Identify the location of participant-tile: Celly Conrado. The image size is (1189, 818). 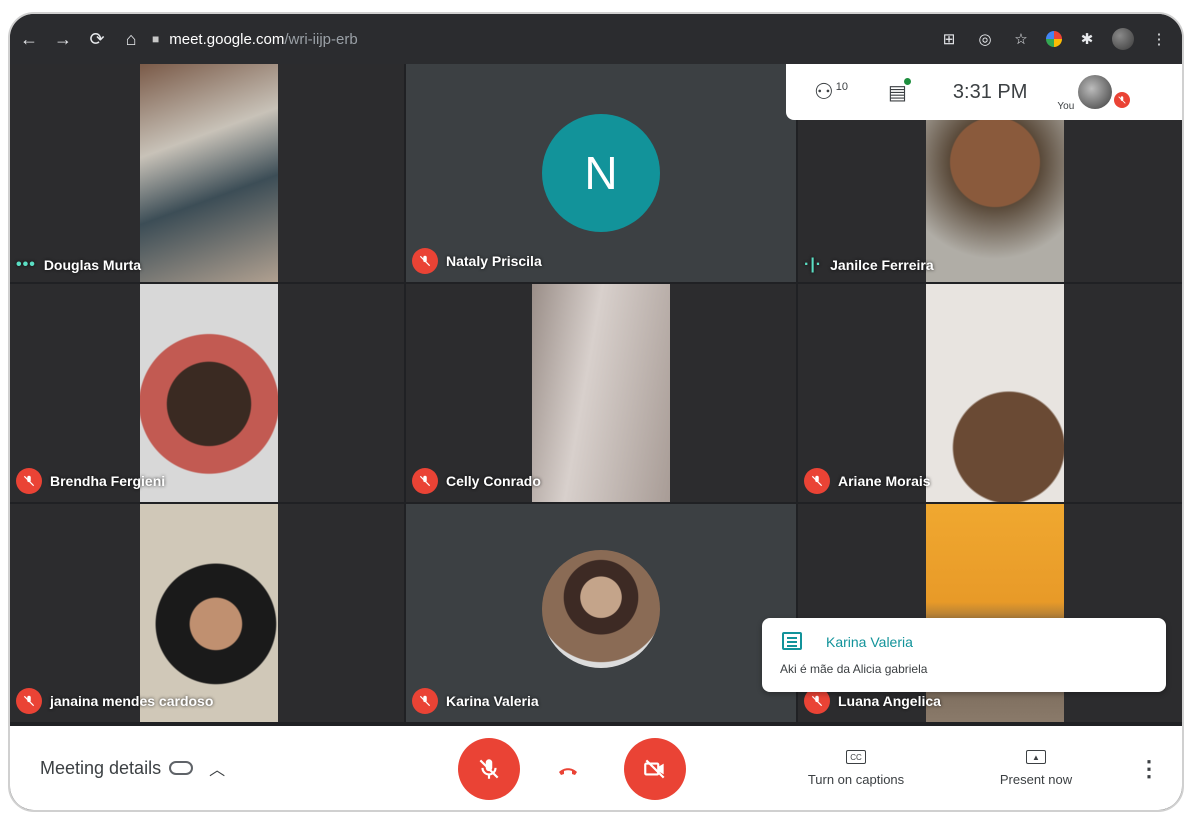
(601, 393).